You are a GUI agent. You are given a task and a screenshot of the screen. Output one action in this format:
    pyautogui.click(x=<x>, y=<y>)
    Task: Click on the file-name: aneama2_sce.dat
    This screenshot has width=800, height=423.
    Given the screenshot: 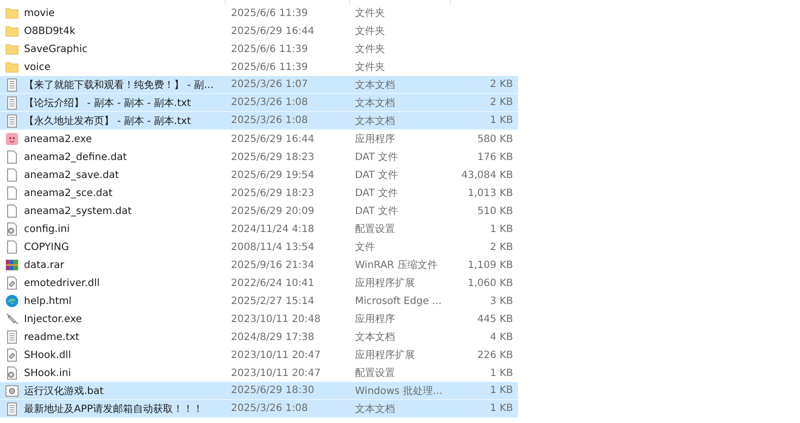 What is the action you would take?
    pyautogui.click(x=68, y=193)
    